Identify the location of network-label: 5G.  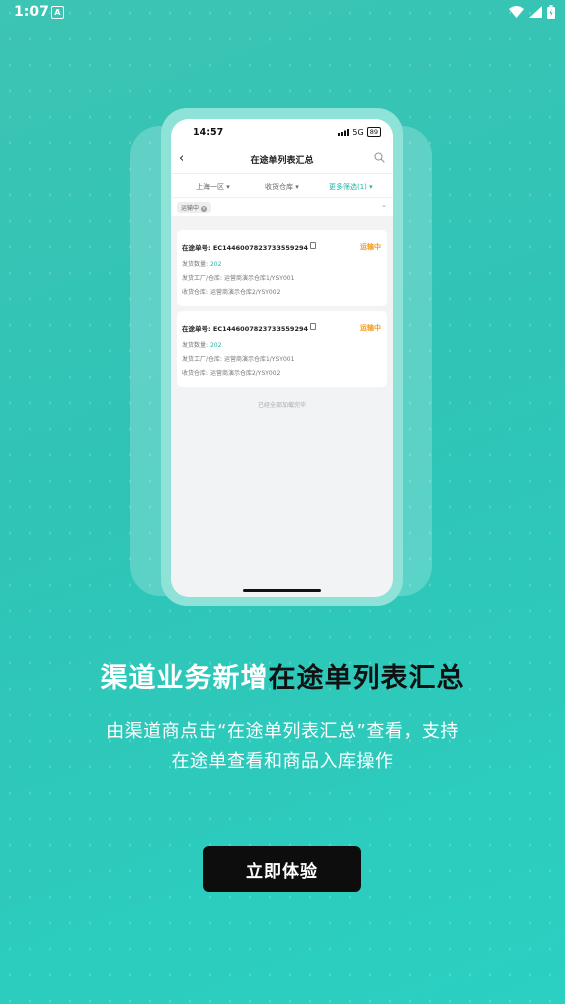
(358, 132).